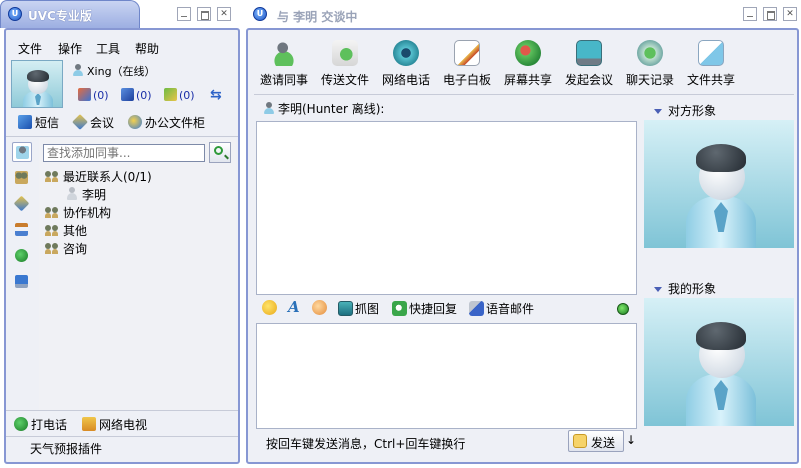  I want to click on history-icon, so click(650, 53).